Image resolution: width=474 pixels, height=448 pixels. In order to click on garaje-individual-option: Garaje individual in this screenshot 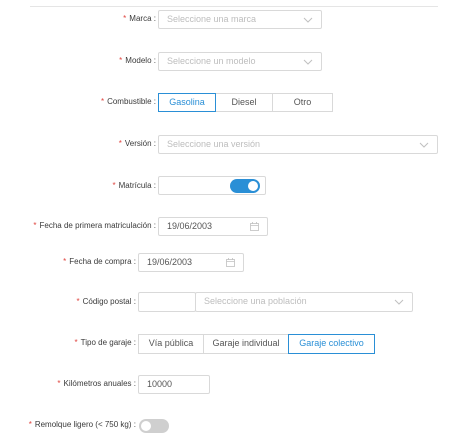, I will do `click(246, 344)`.